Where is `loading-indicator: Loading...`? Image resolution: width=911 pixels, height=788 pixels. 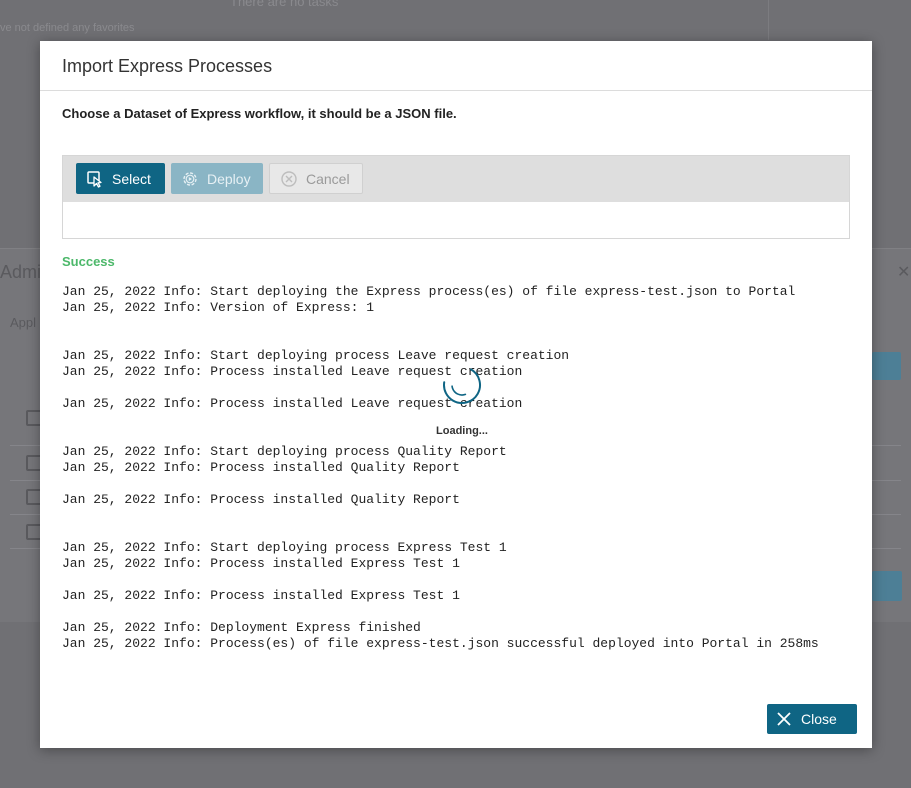
loading-indicator: Loading... is located at coordinates (462, 400).